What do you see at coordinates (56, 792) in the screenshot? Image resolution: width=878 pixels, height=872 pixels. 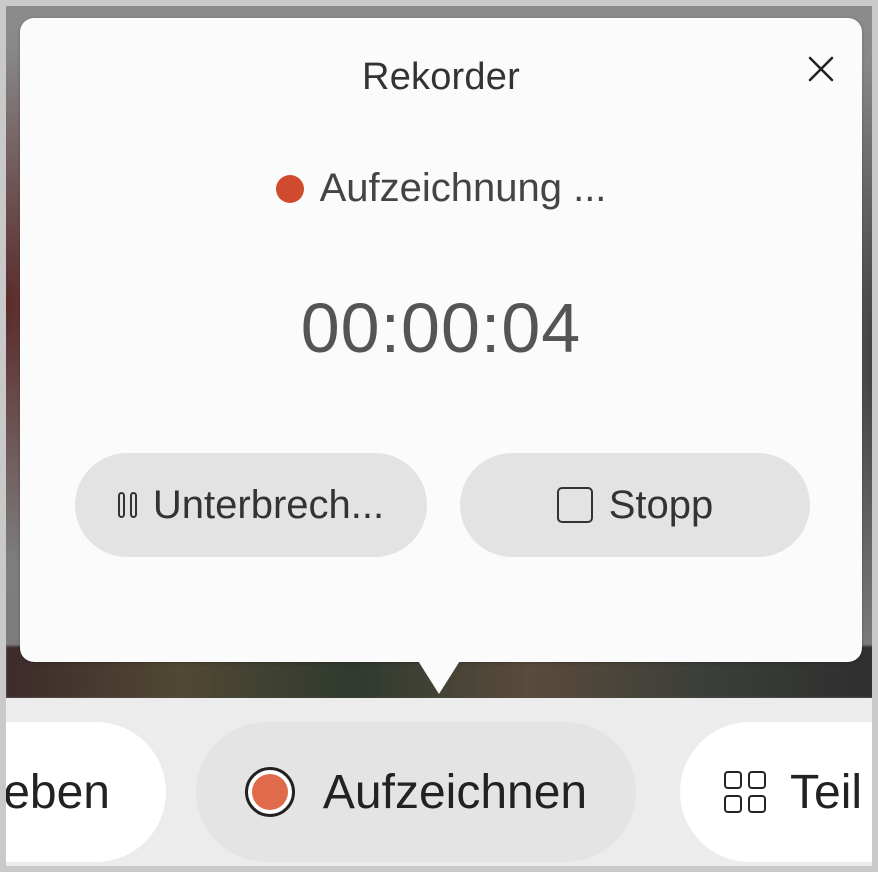 I see `toolbar-left-label: eben` at bounding box center [56, 792].